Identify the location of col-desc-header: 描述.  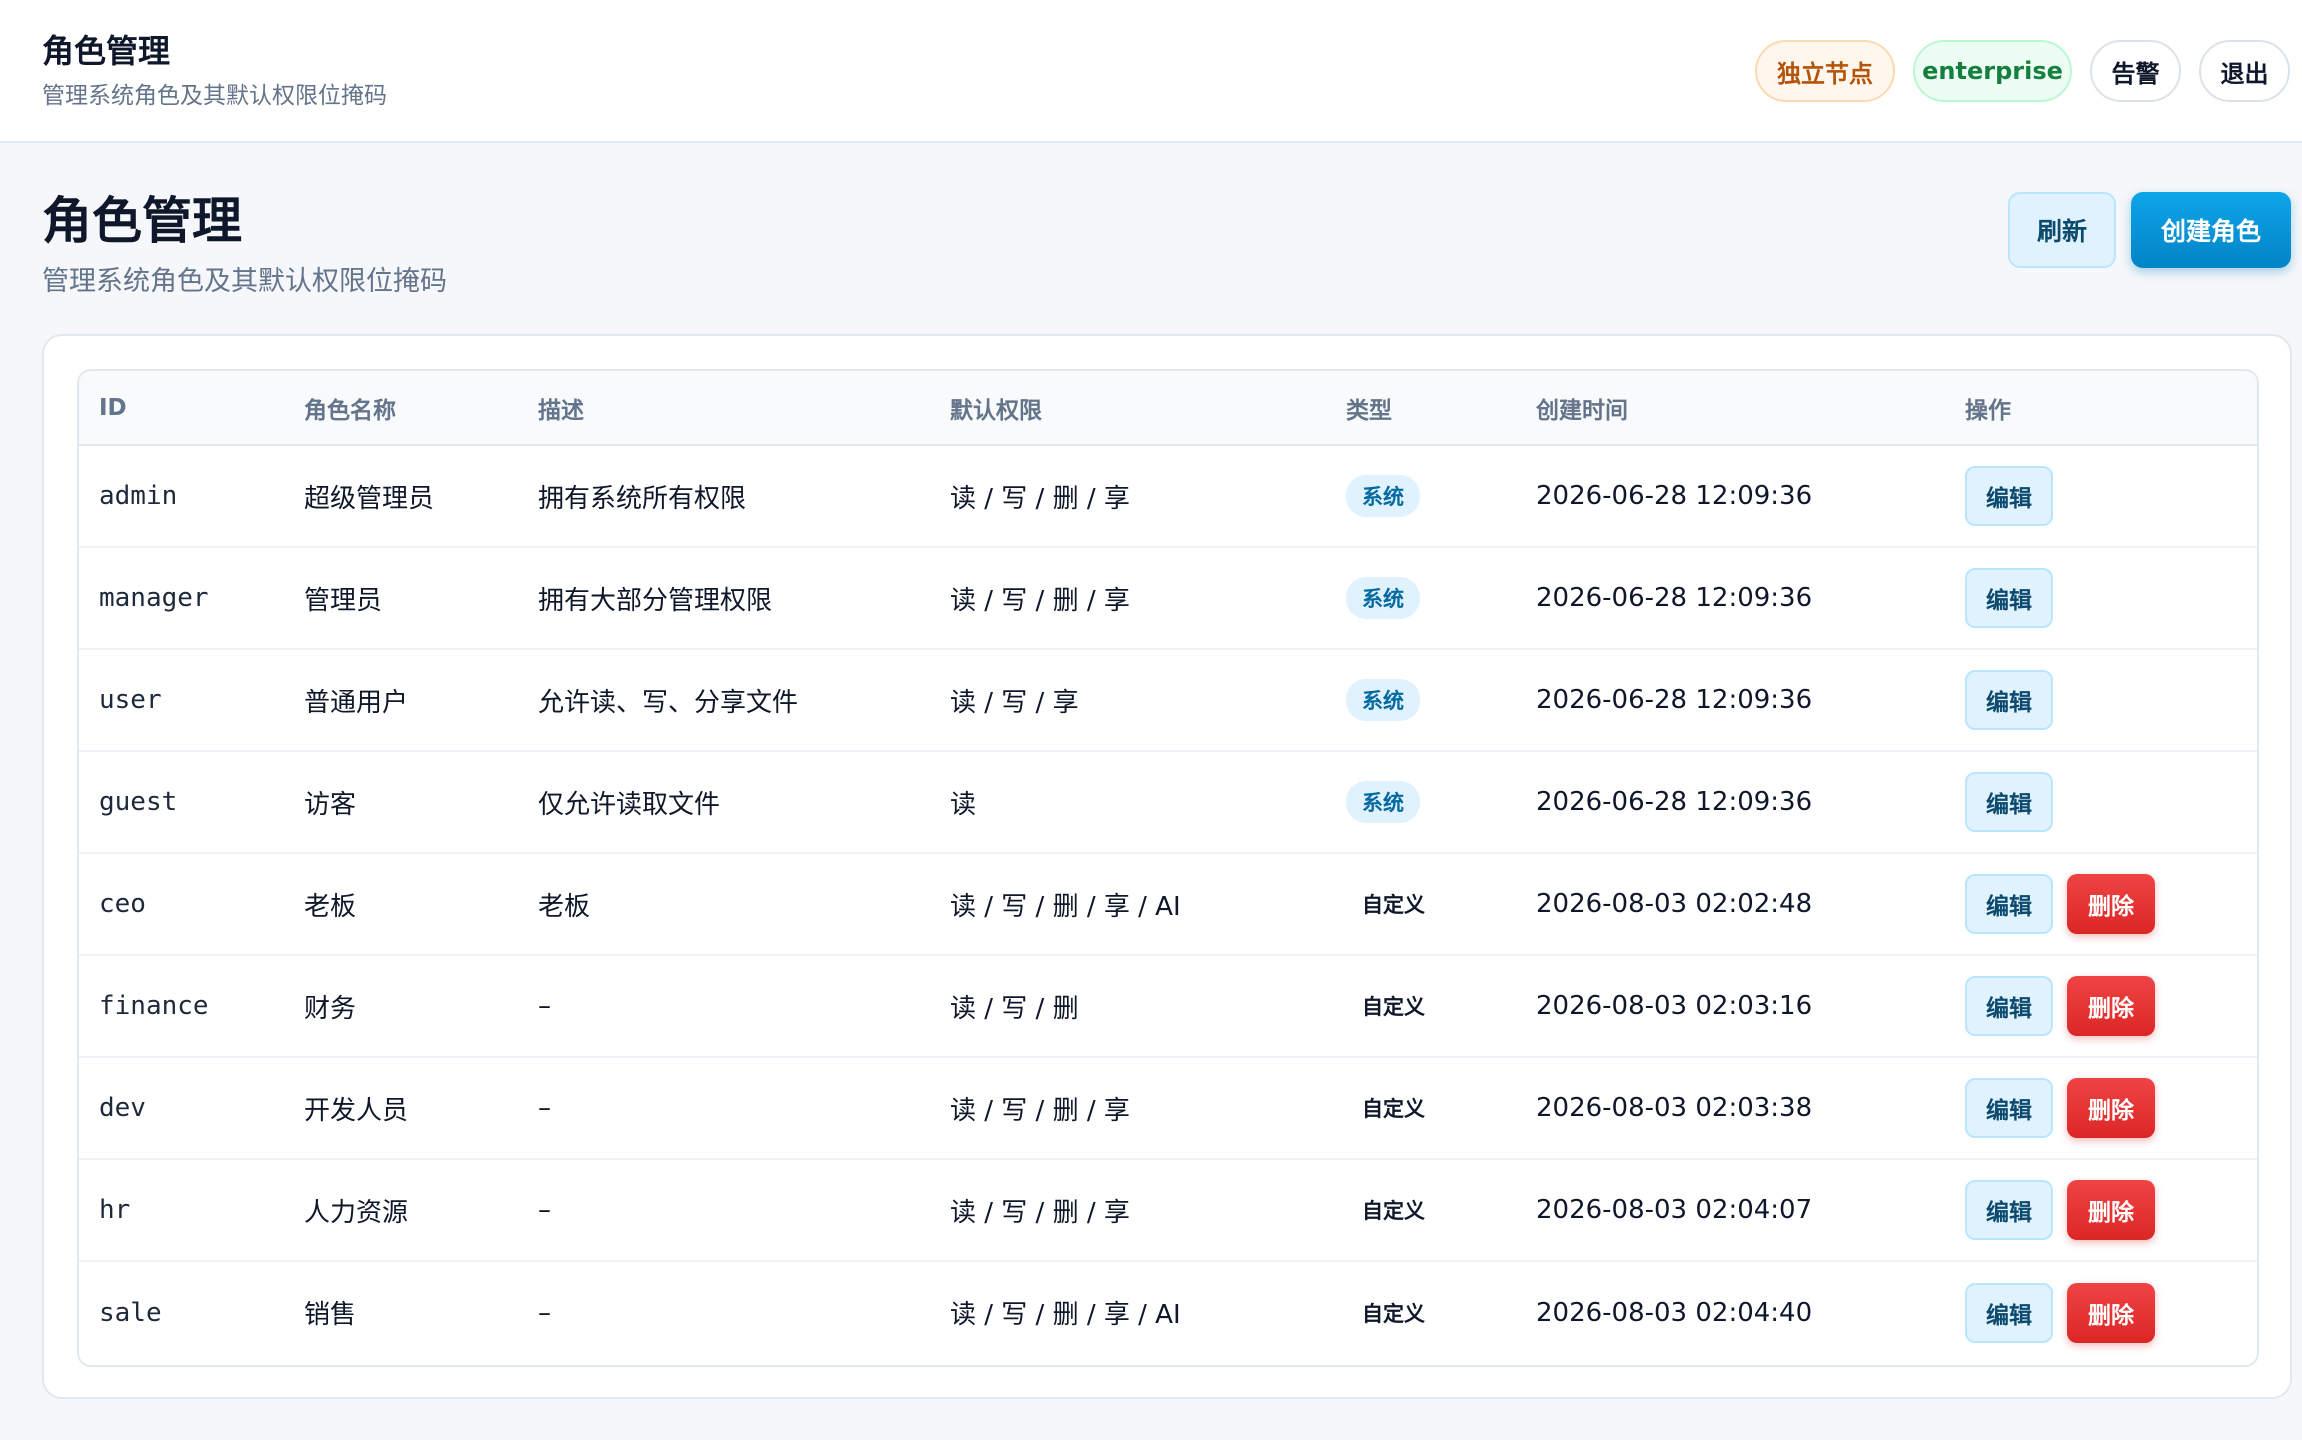
(724, 408).